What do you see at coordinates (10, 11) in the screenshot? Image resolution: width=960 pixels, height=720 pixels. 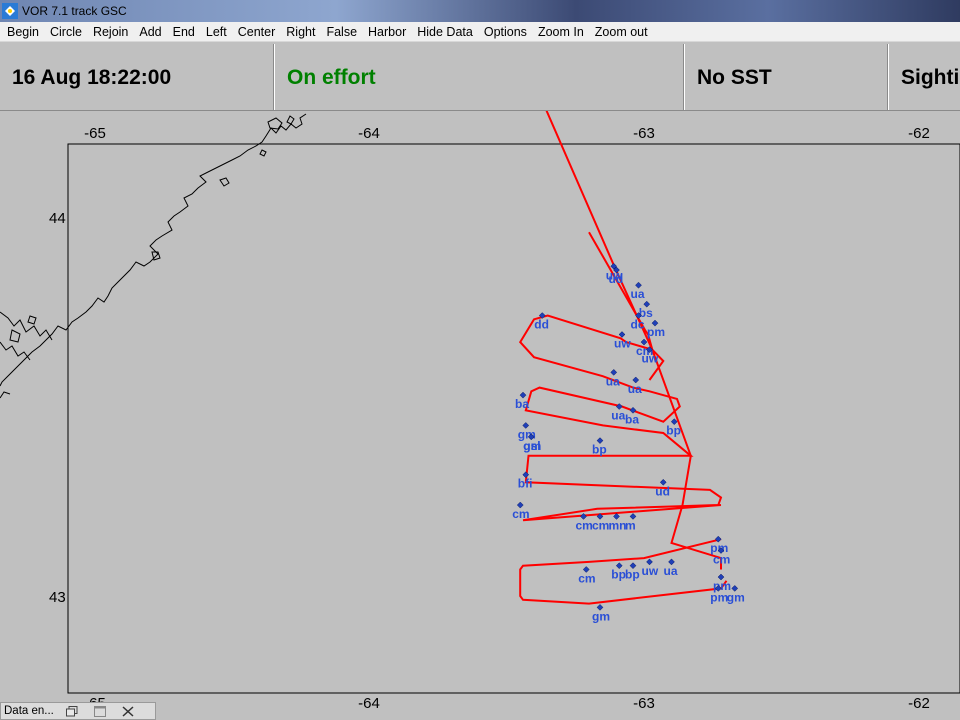 I see `app-icon` at bounding box center [10, 11].